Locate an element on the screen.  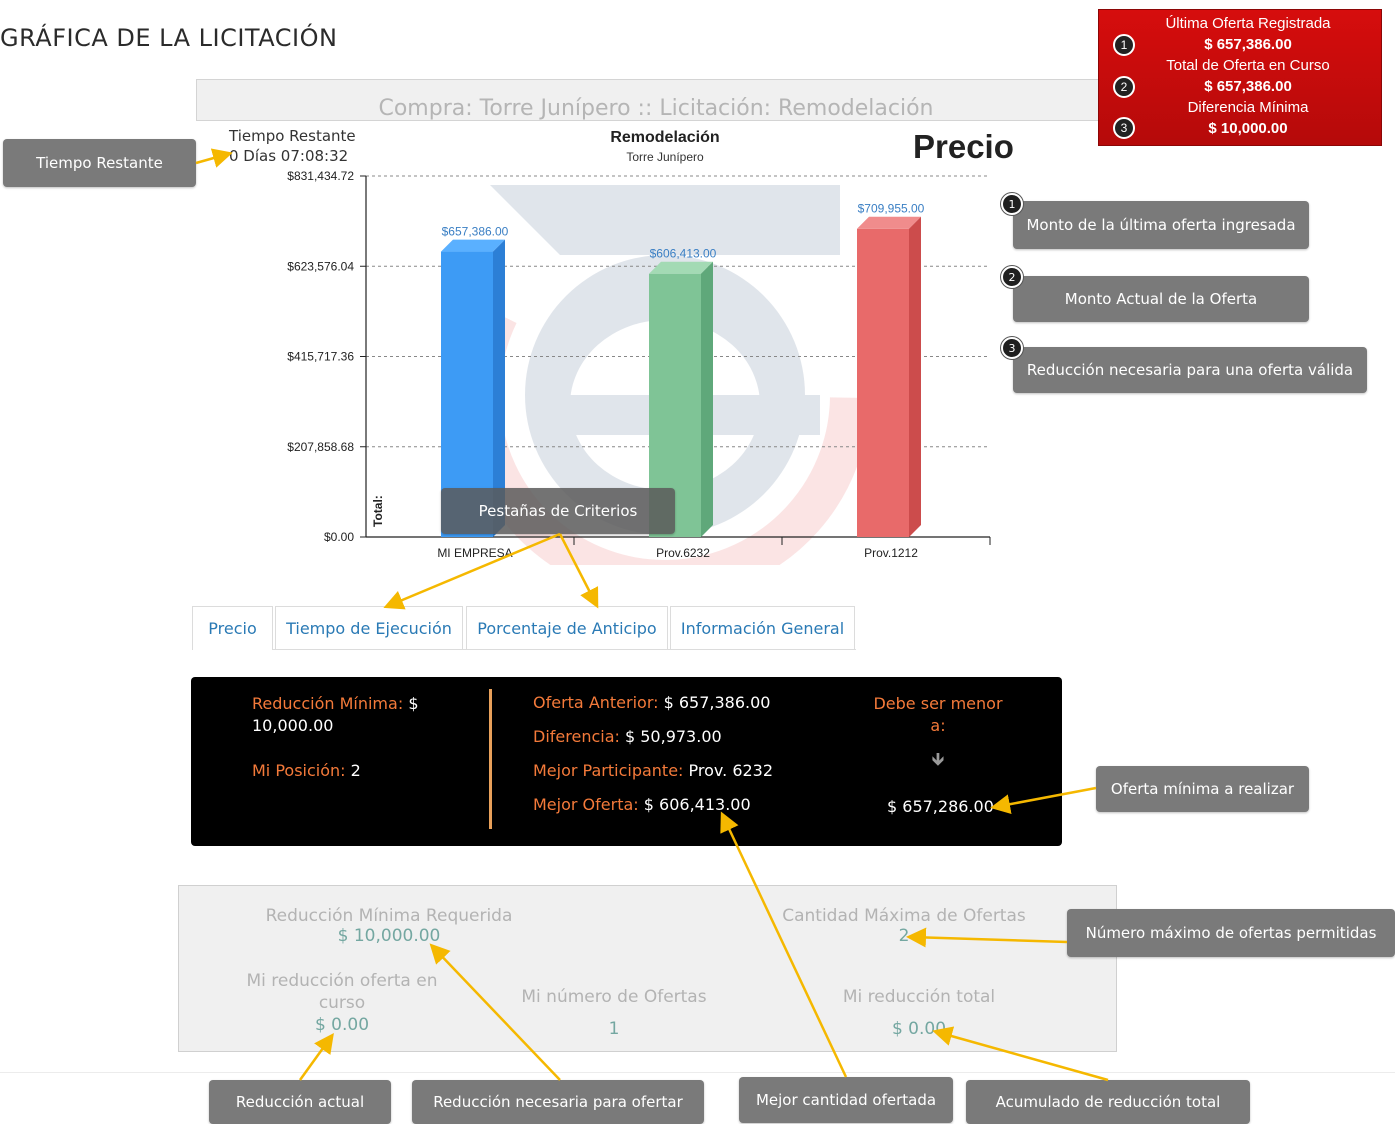
callout-oferta-minima: Oferta mínima a realizar is located at coordinates (1202, 789).